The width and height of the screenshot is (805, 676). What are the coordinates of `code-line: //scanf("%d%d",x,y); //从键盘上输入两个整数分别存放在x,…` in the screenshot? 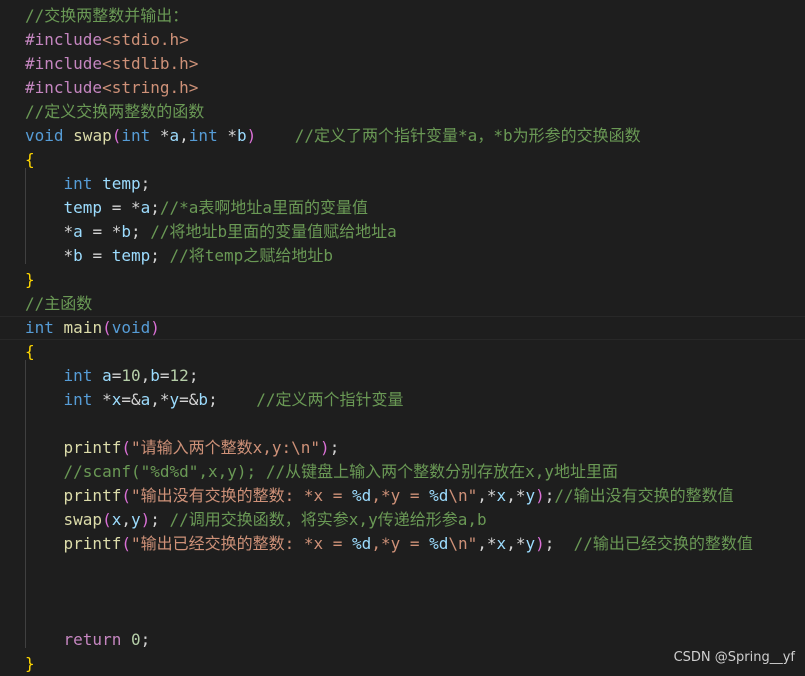 It's located at (402, 472).